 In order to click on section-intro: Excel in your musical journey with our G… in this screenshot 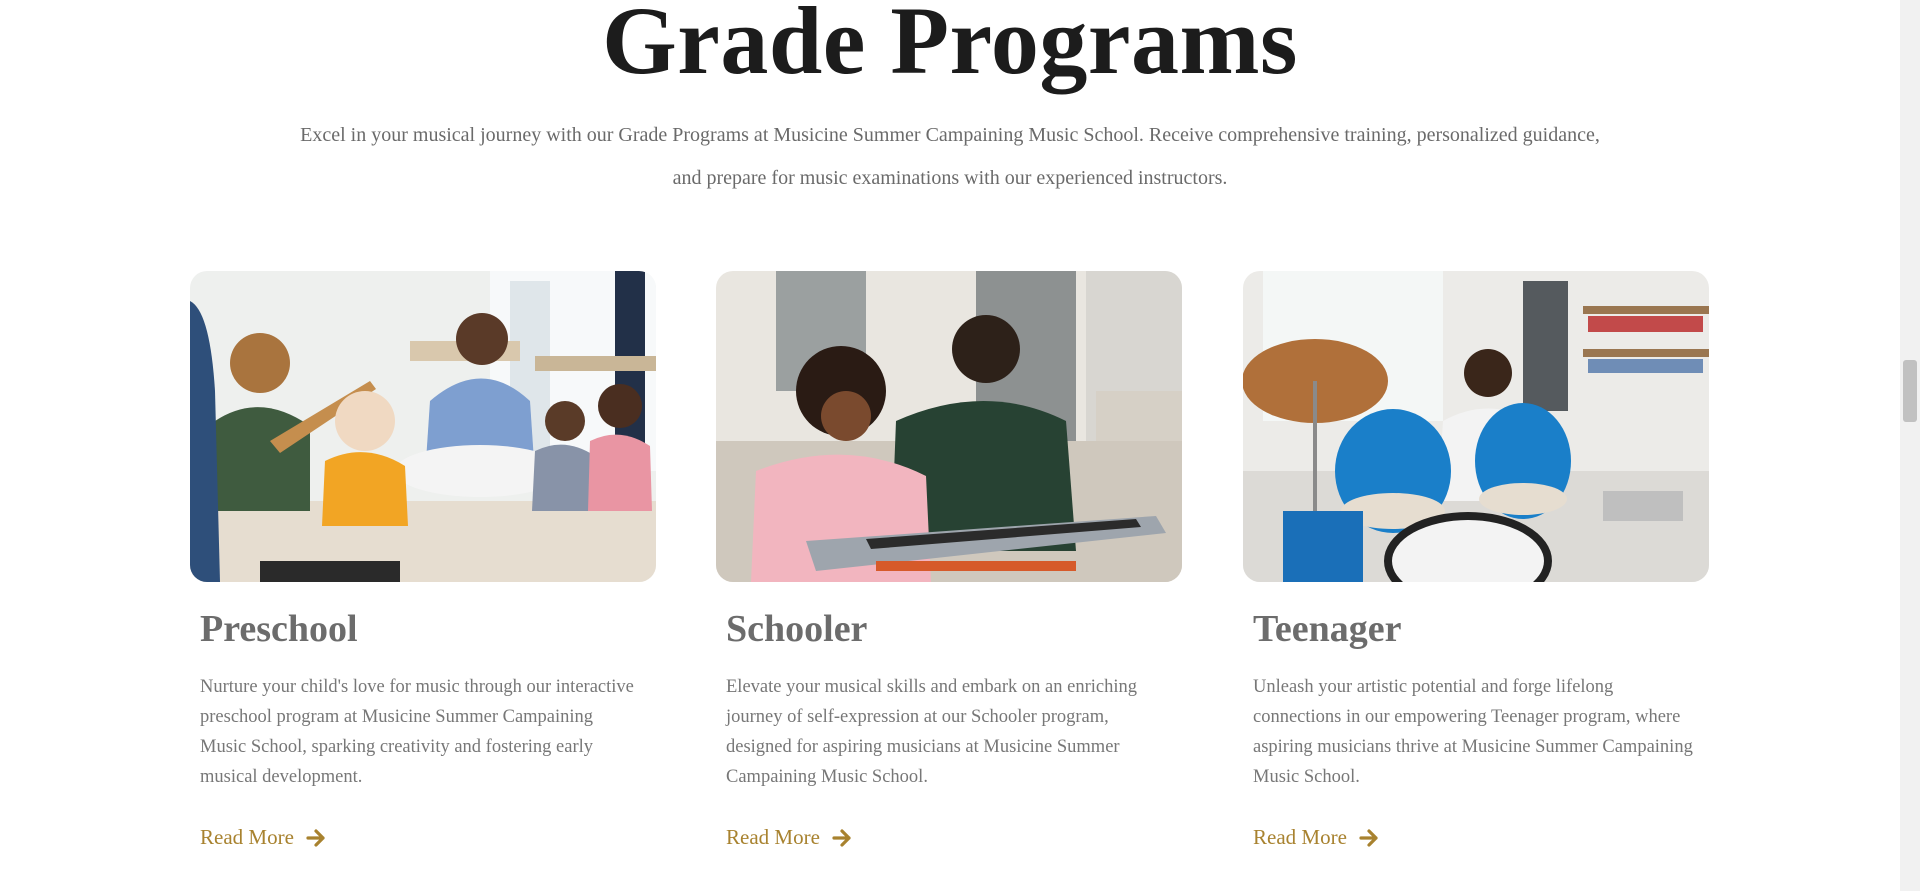, I will do `click(950, 156)`.